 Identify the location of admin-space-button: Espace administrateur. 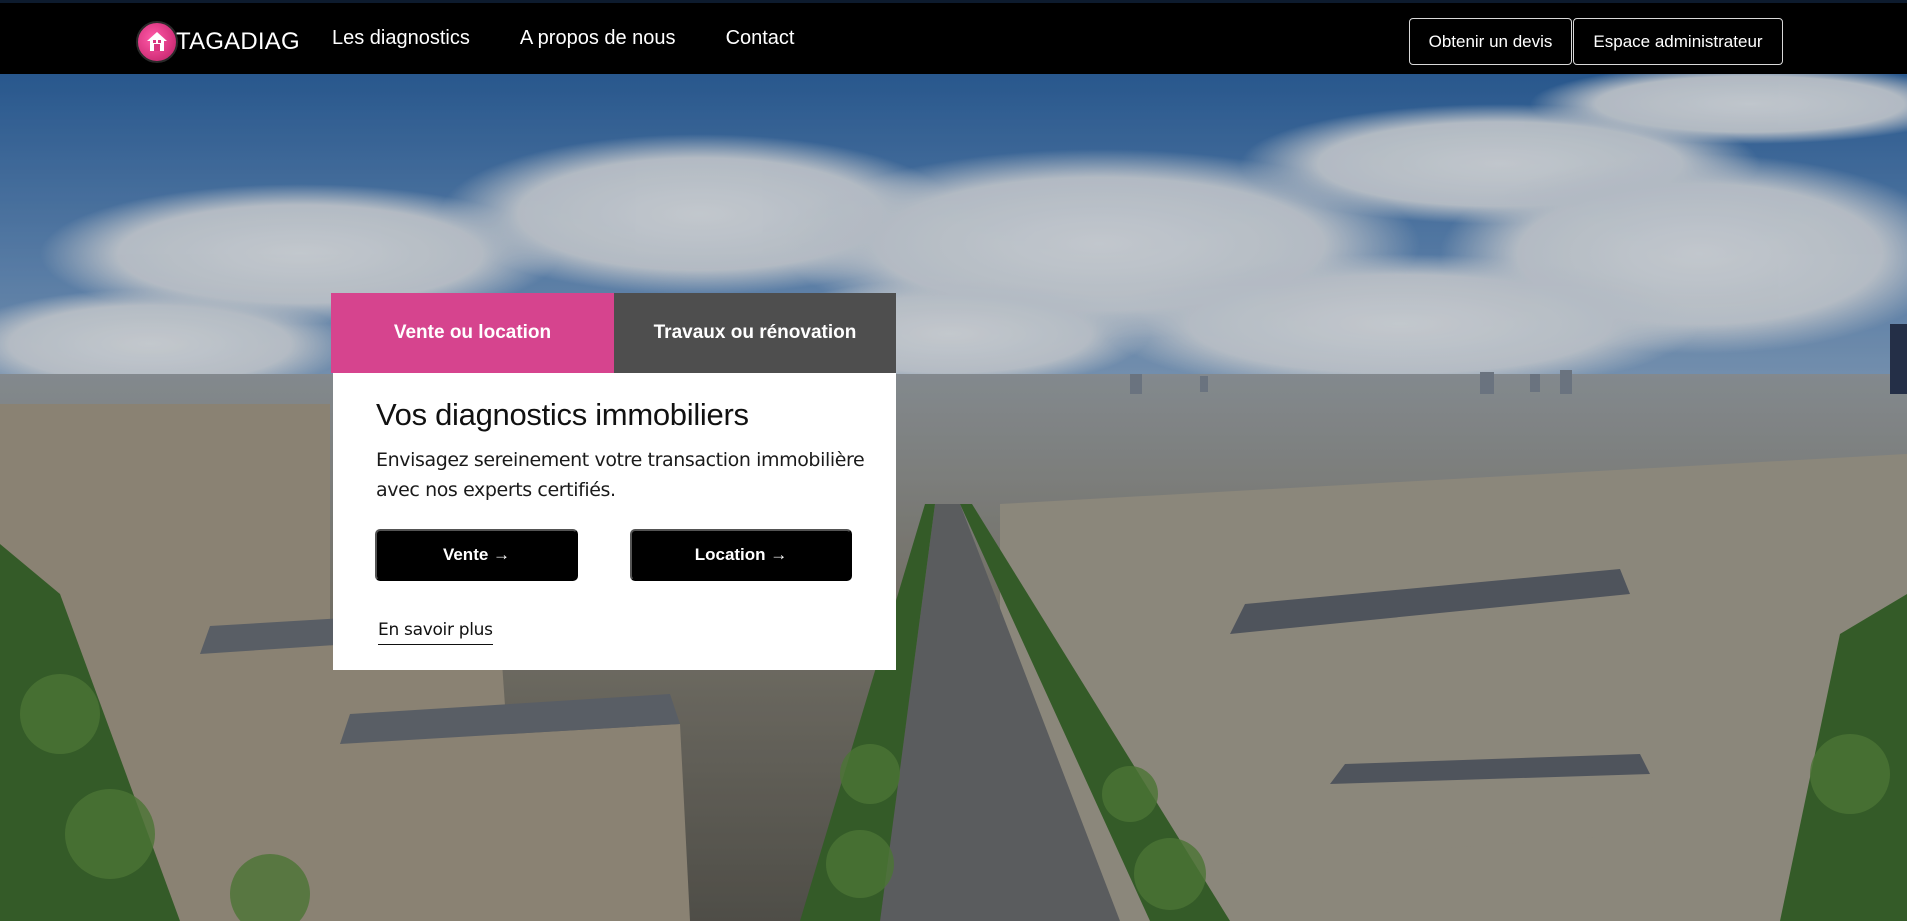
(1678, 41).